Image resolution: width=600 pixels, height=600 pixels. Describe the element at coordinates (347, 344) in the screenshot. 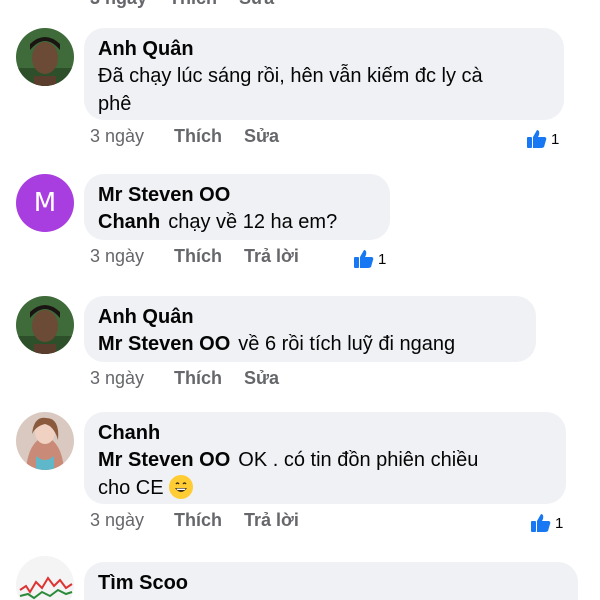

I see `comment-body: về 6 rồi tích luỹ đi ngang` at that location.